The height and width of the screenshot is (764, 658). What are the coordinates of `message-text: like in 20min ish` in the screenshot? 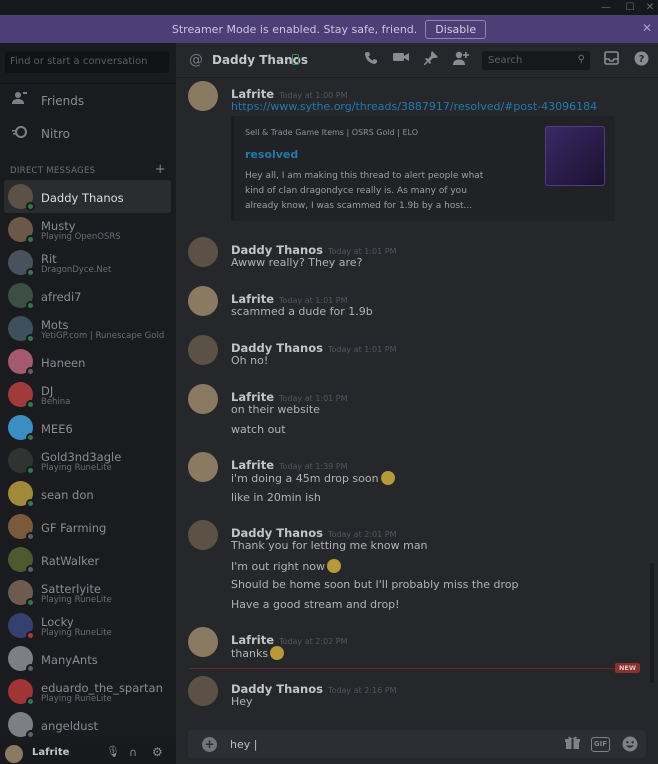 It's located at (276, 497).